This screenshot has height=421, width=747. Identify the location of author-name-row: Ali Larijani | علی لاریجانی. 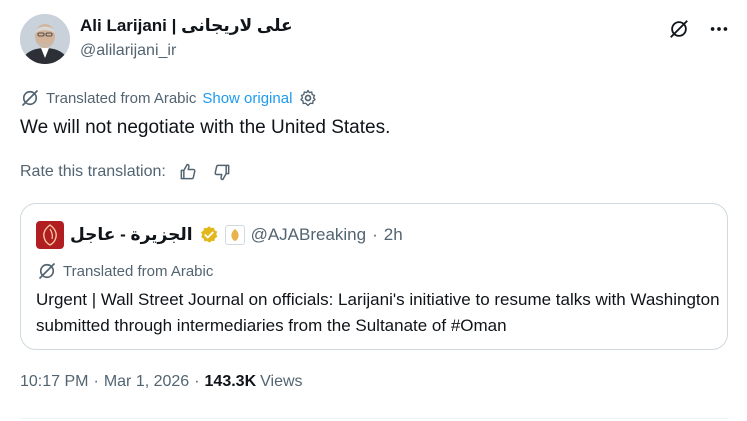
(186, 26).